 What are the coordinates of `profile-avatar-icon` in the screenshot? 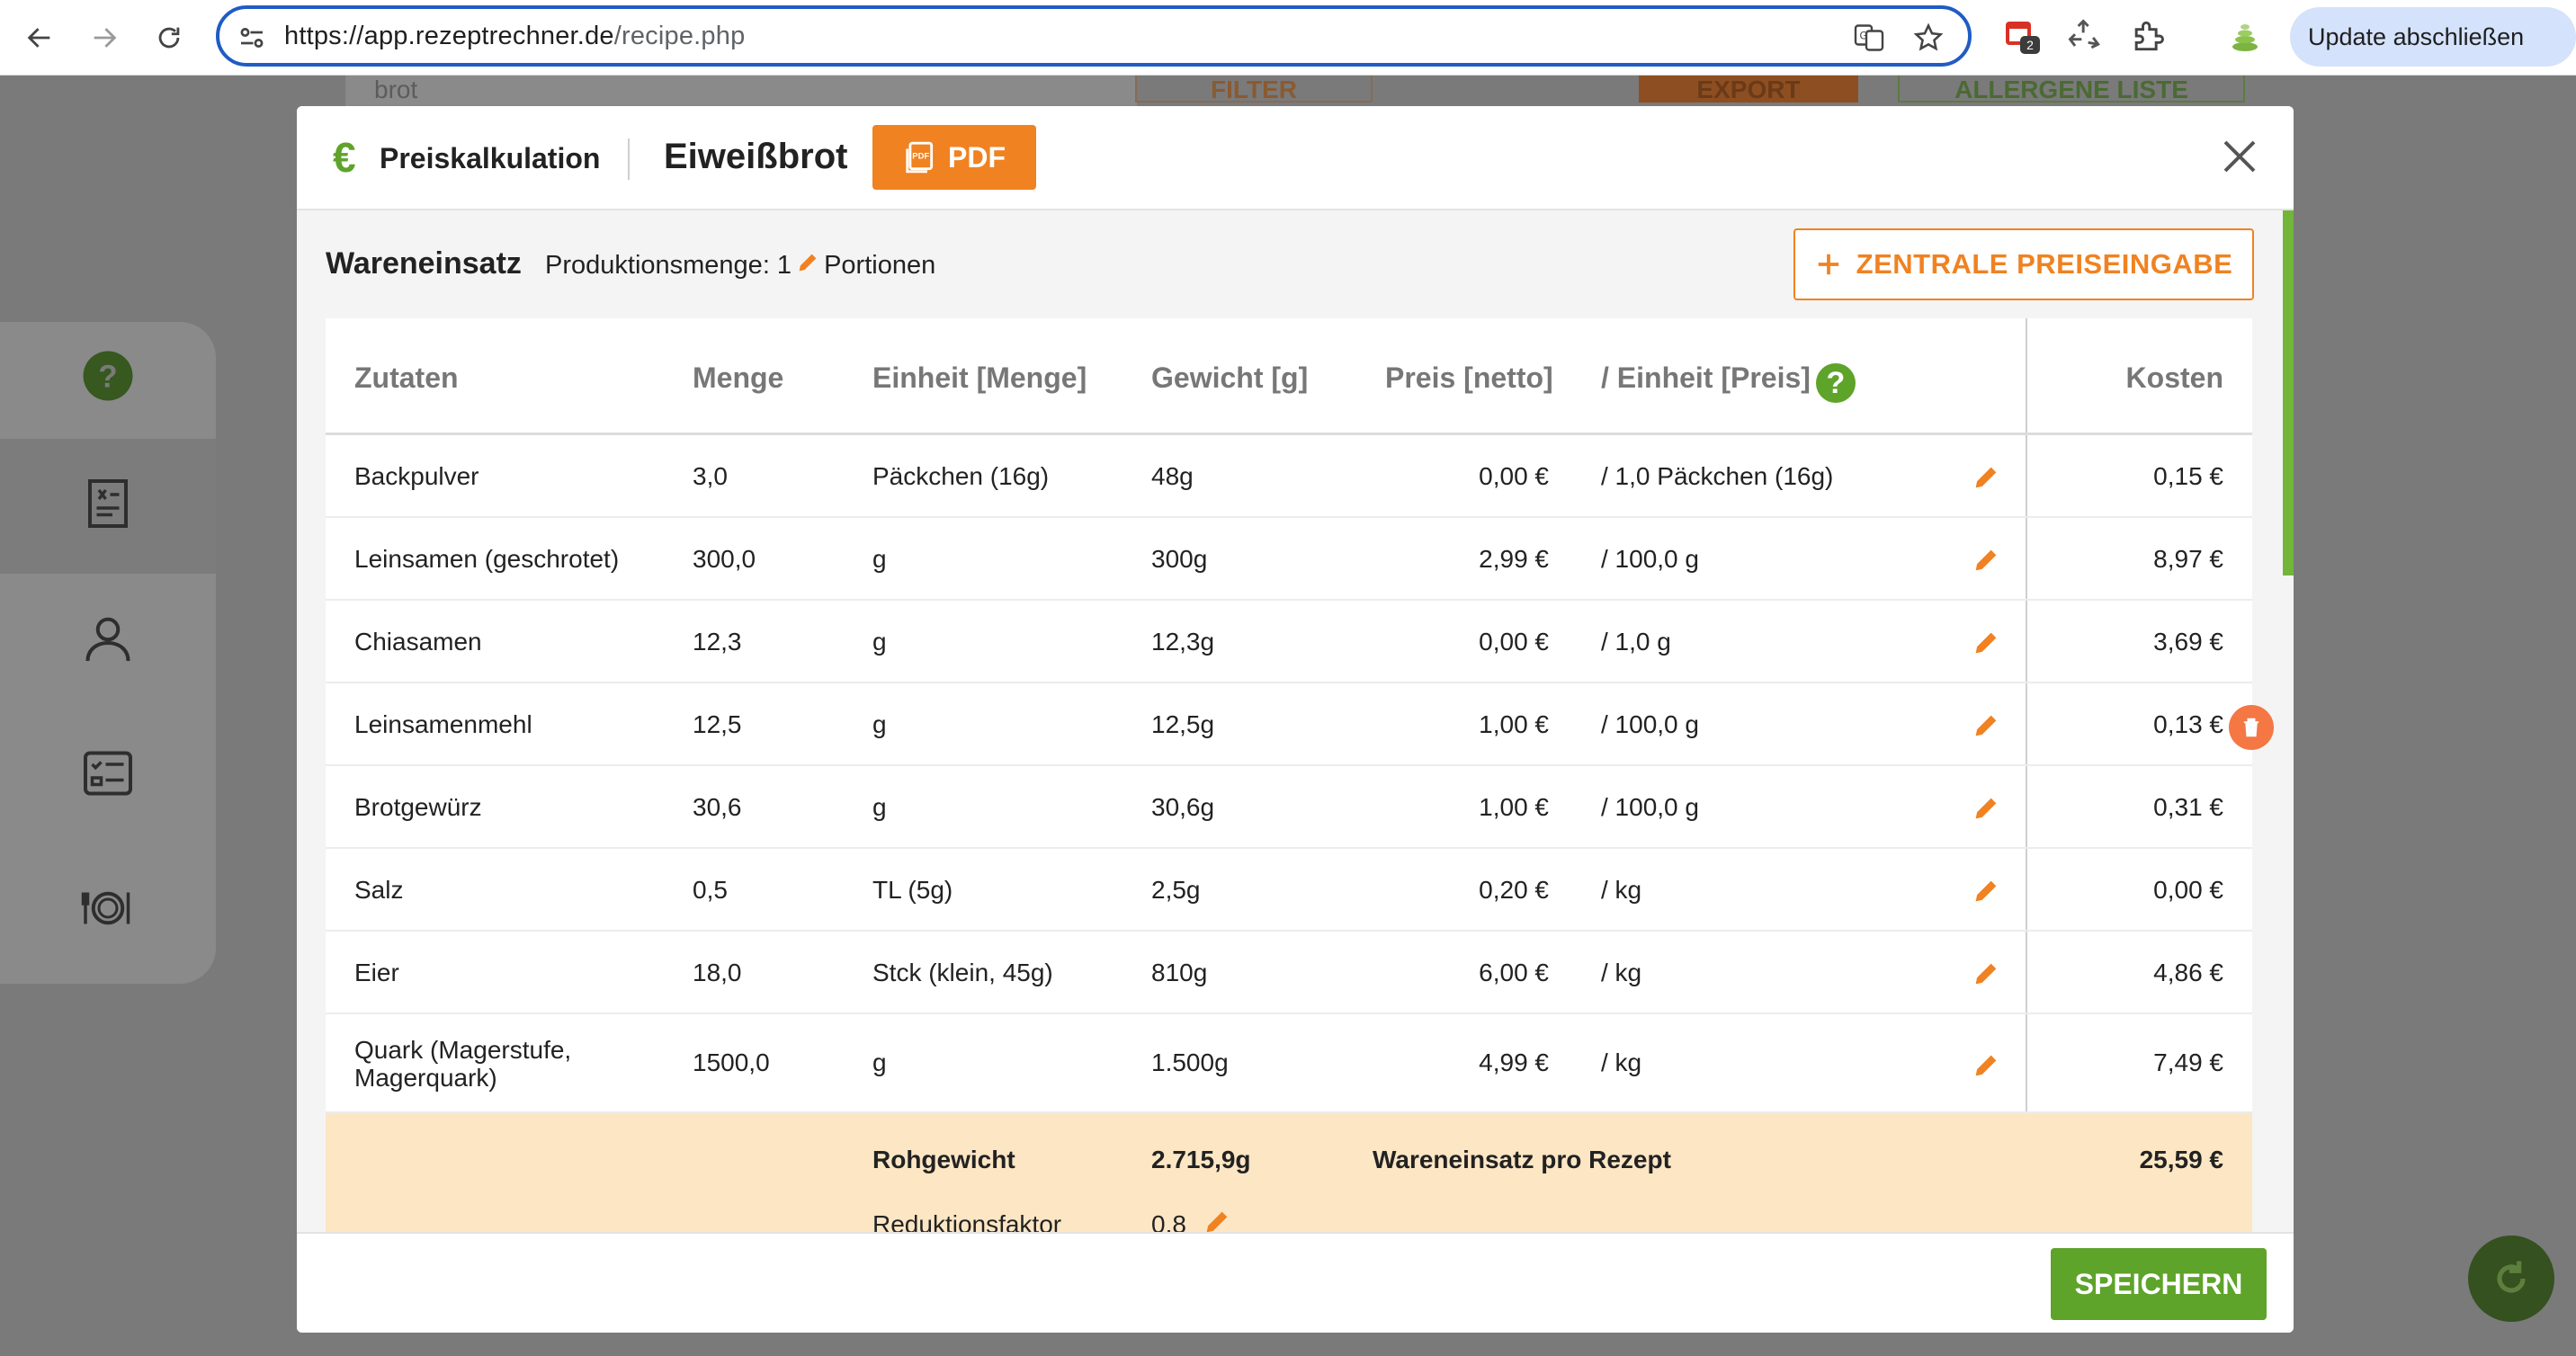 It's located at (2245, 36).